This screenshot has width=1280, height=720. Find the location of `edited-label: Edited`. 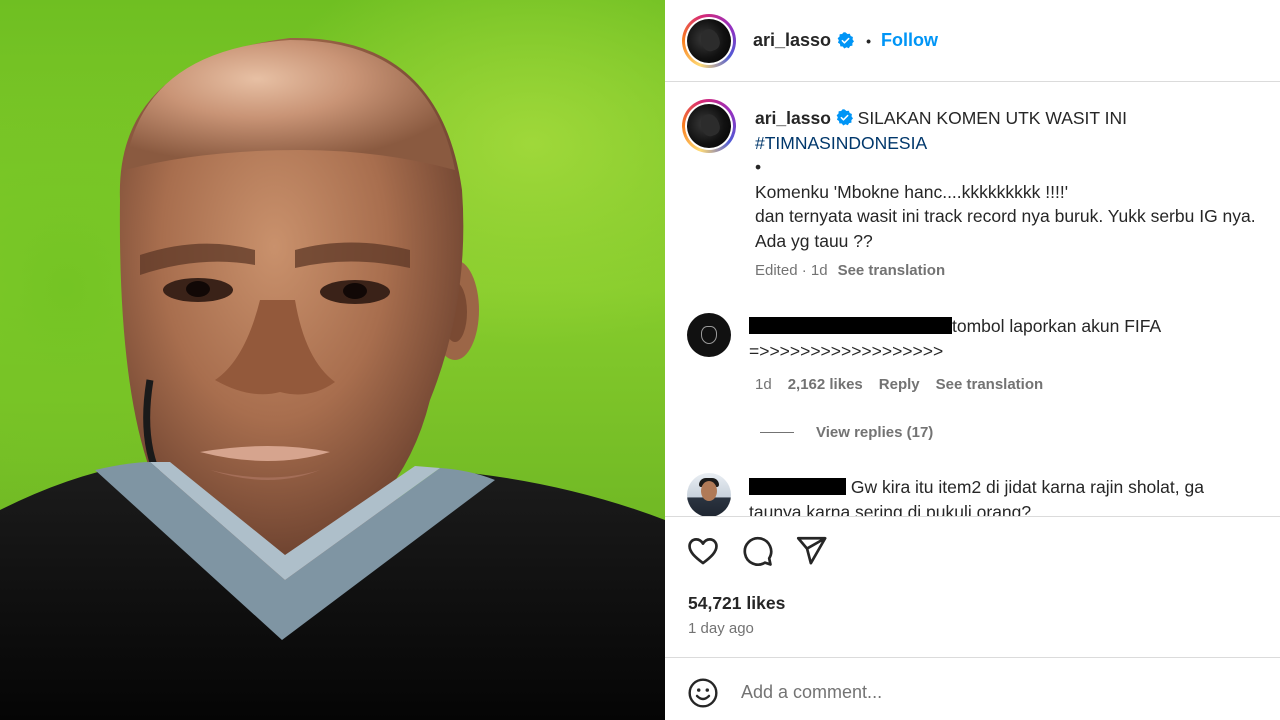

edited-label: Edited is located at coordinates (776, 270).